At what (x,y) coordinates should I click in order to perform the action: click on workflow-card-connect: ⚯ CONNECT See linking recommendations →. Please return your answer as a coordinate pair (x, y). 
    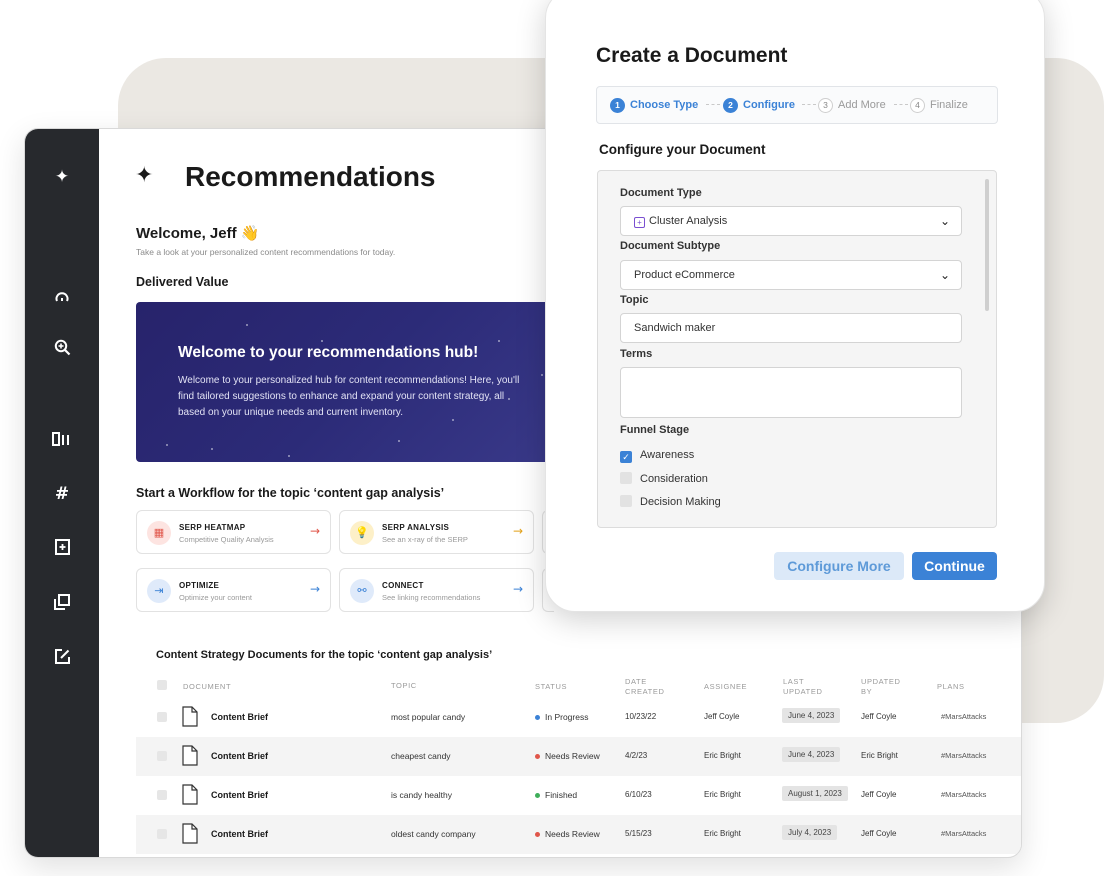
    Looking at the image, I should click on (436, 590).